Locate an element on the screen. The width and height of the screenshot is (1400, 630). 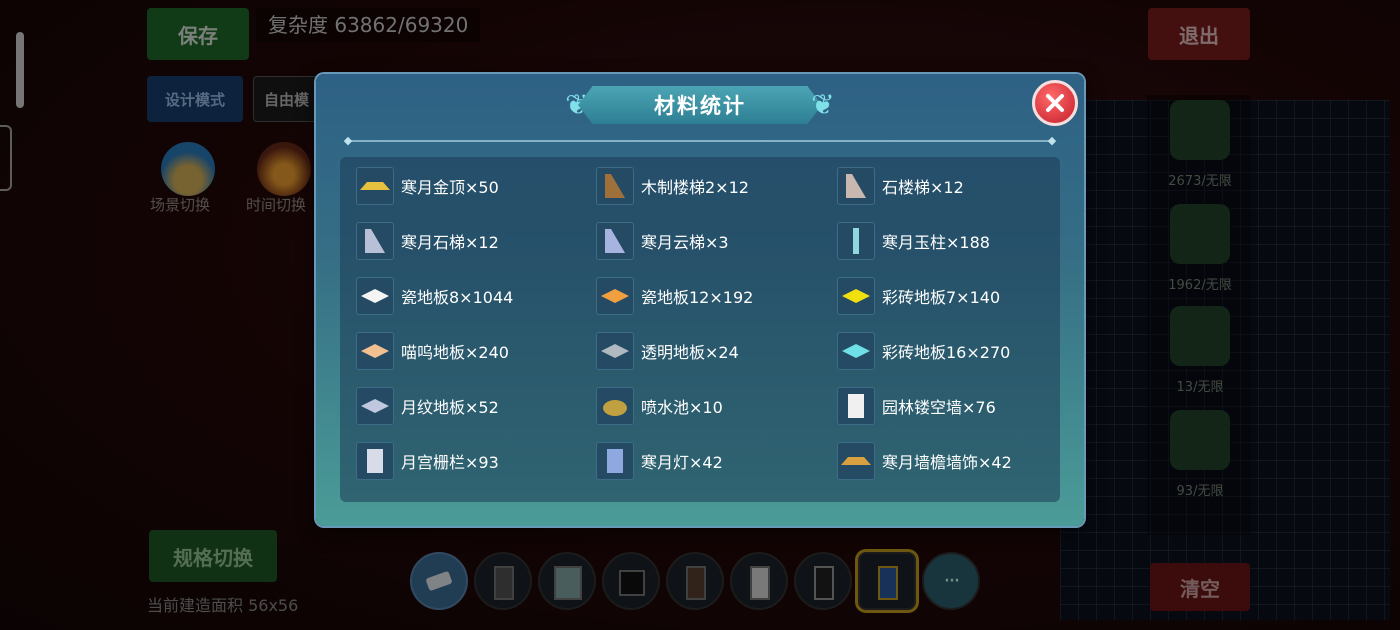
fence-icon is located at coordinates (375, 461).